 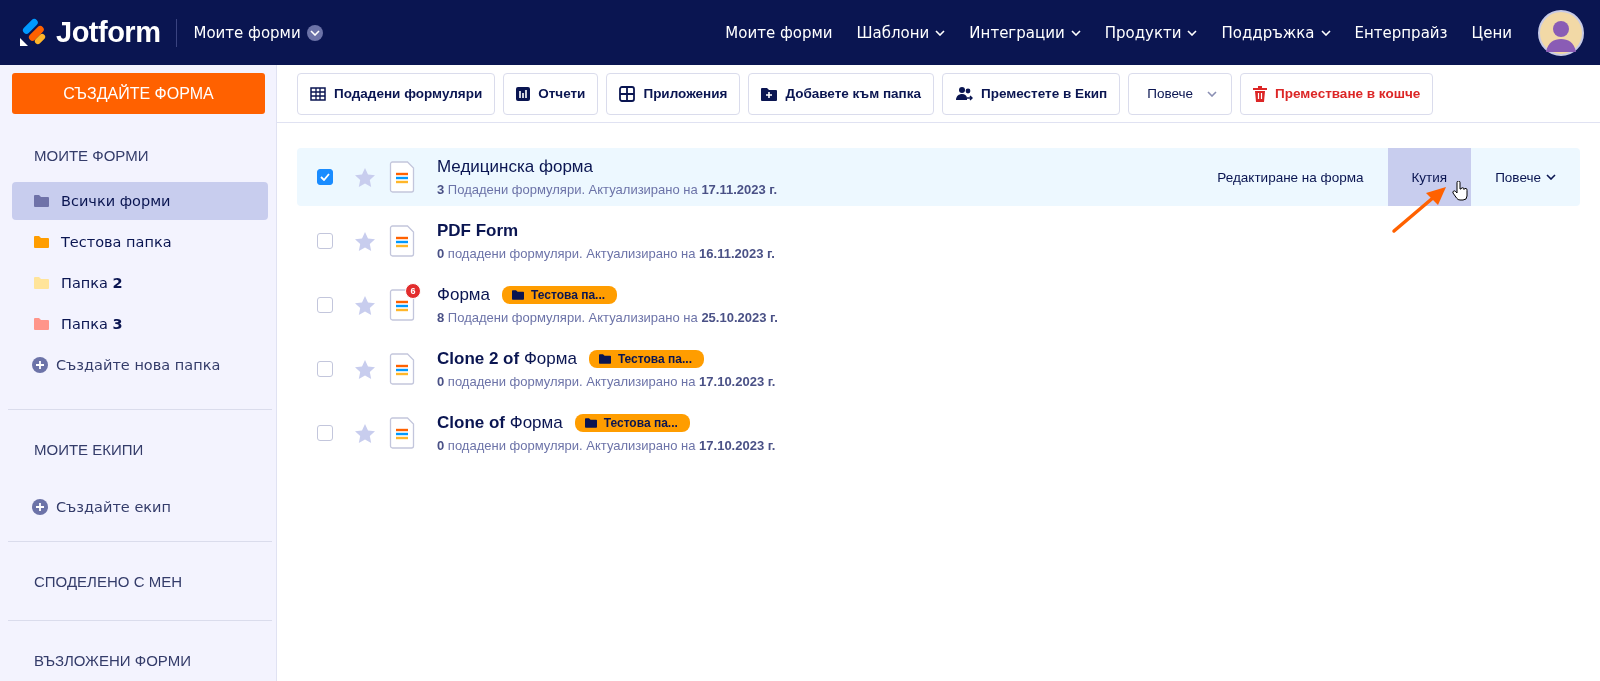 I want to click on toolbar-button: Приложения, so click(x=673, y=93).